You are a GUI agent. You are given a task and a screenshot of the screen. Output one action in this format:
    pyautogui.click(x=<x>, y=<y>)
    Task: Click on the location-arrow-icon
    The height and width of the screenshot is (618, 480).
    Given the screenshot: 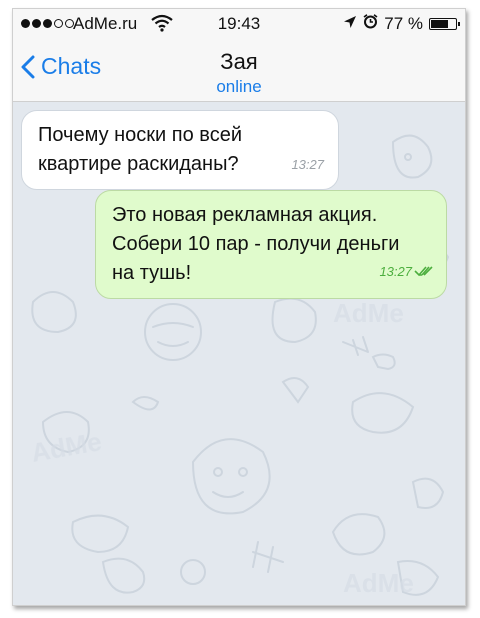 What is the action you would take?
    pyautogui.click(x=350, y=24)
    